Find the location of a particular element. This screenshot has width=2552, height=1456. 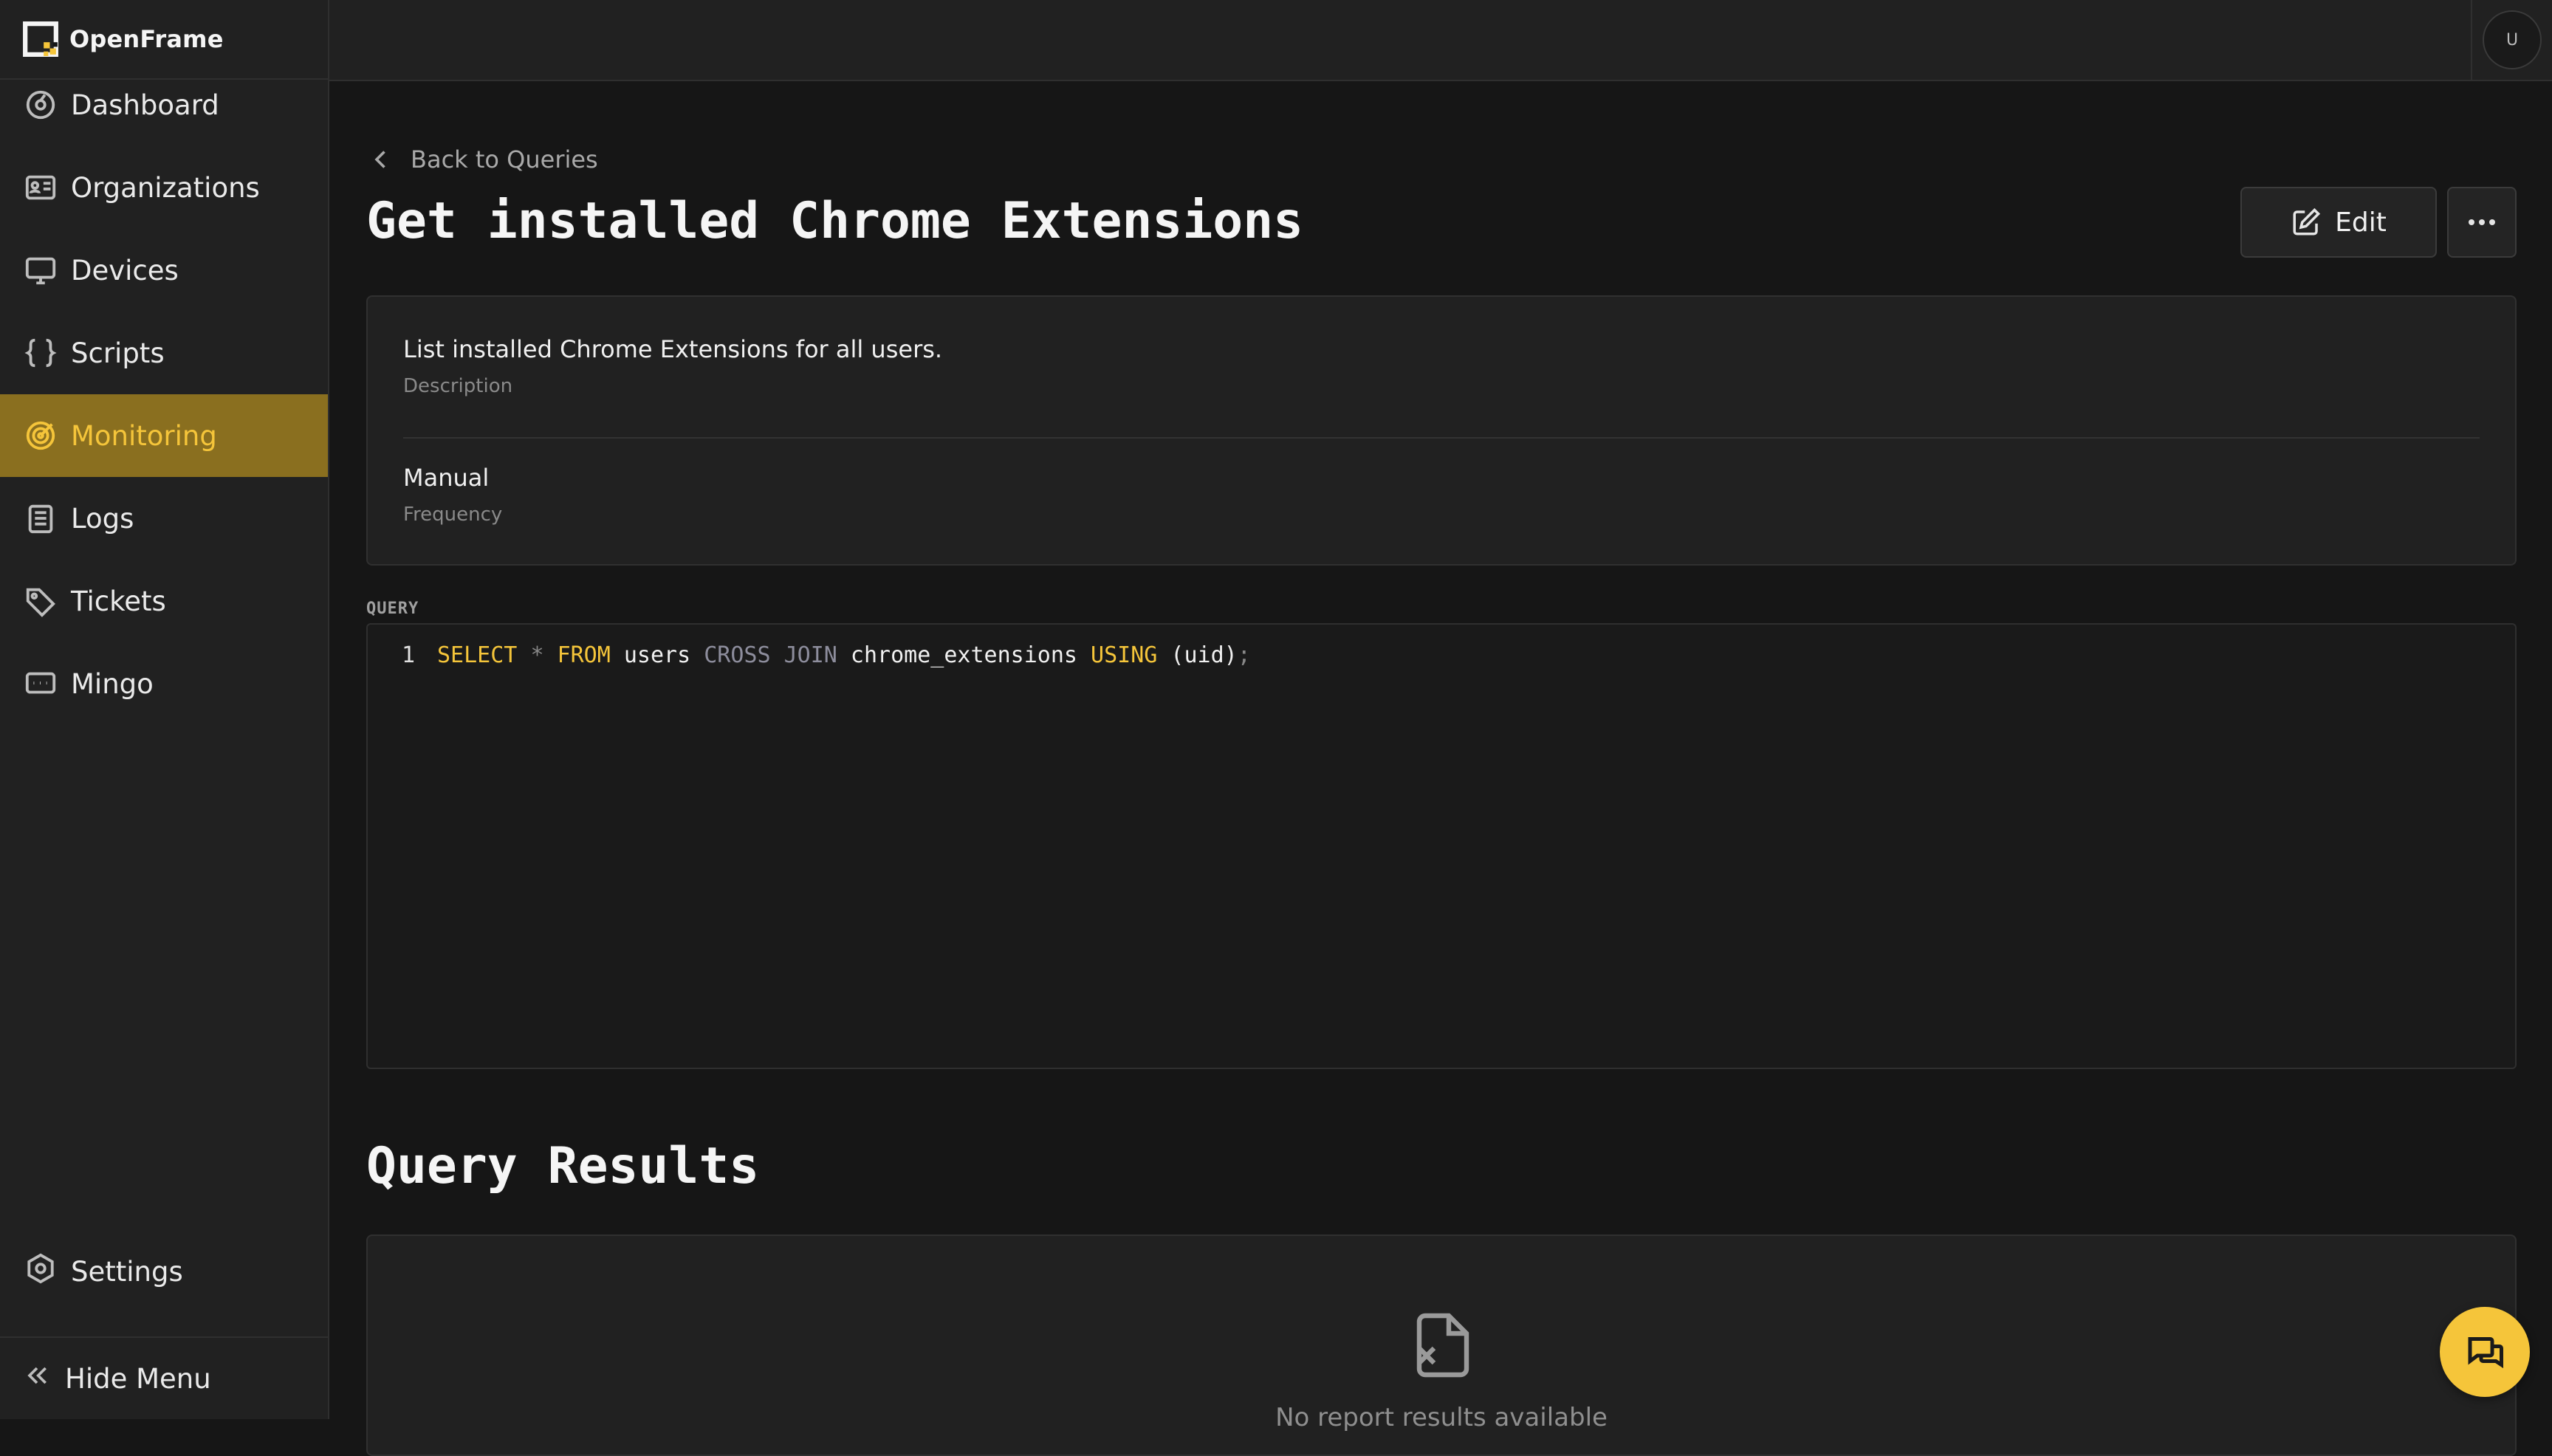

file-x-icon is located at coordinates (1442, 1346).